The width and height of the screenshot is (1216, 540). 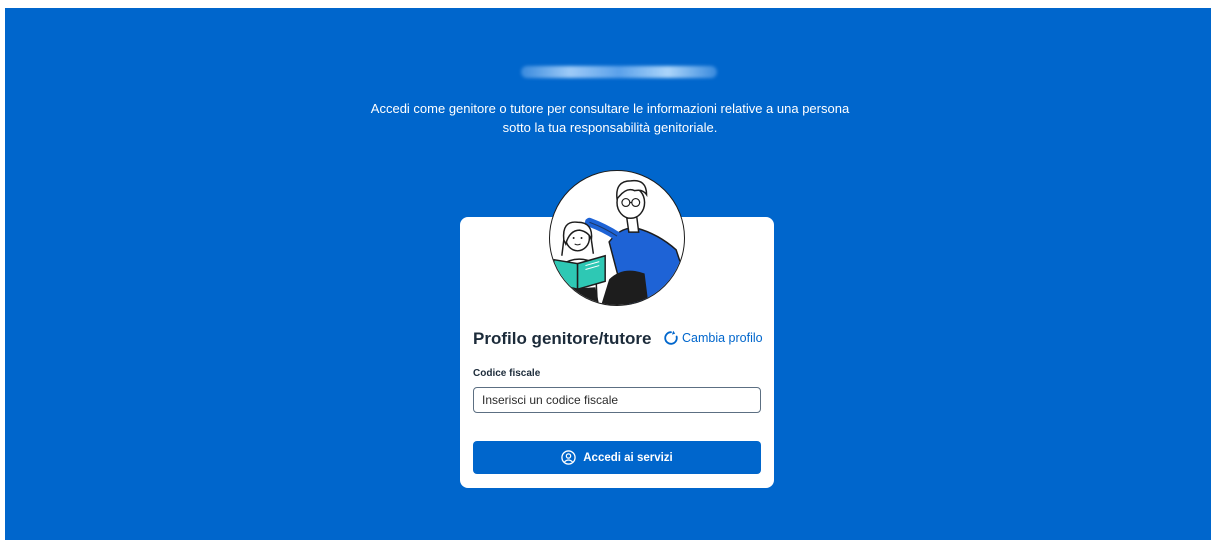 What do you see at coordinates (617, 400) in the screenshot?
I see `codice-fiscale-input` at bounding box center [617, 400].